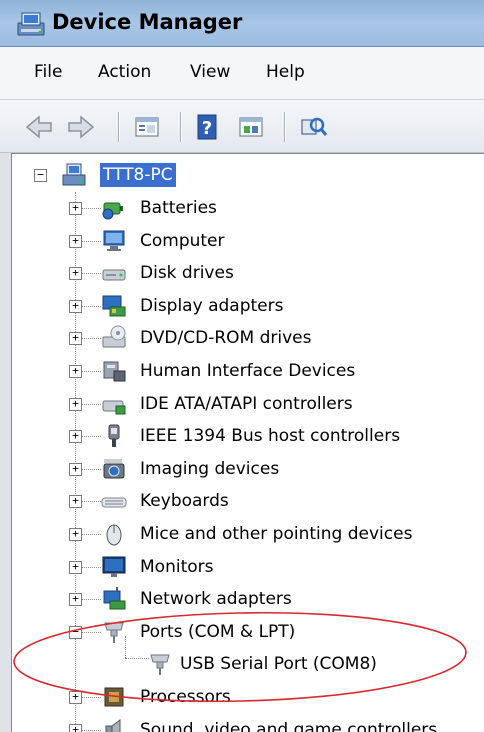 The height and width of the screenshot is (732, 484). What do you see at coordinates (182, 241) in the screenshot?
I see `tree-node-label: Computer` at bounding box center [182, 241].